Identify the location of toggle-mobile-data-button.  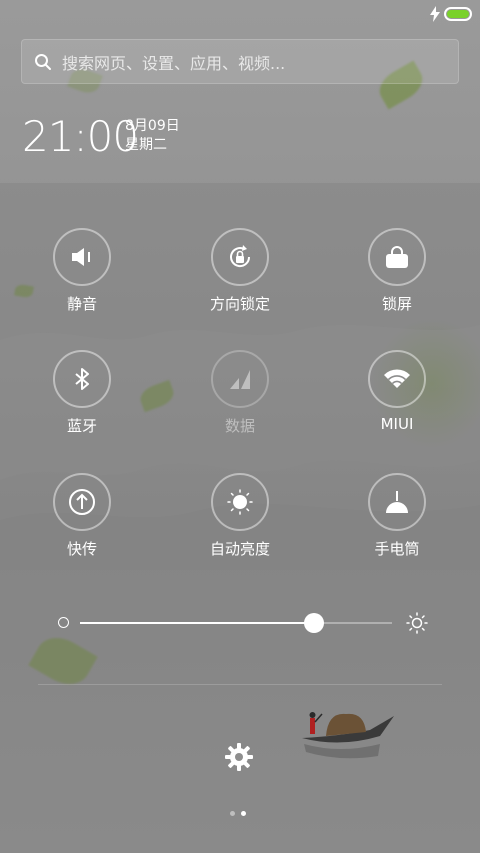
(240, 379).